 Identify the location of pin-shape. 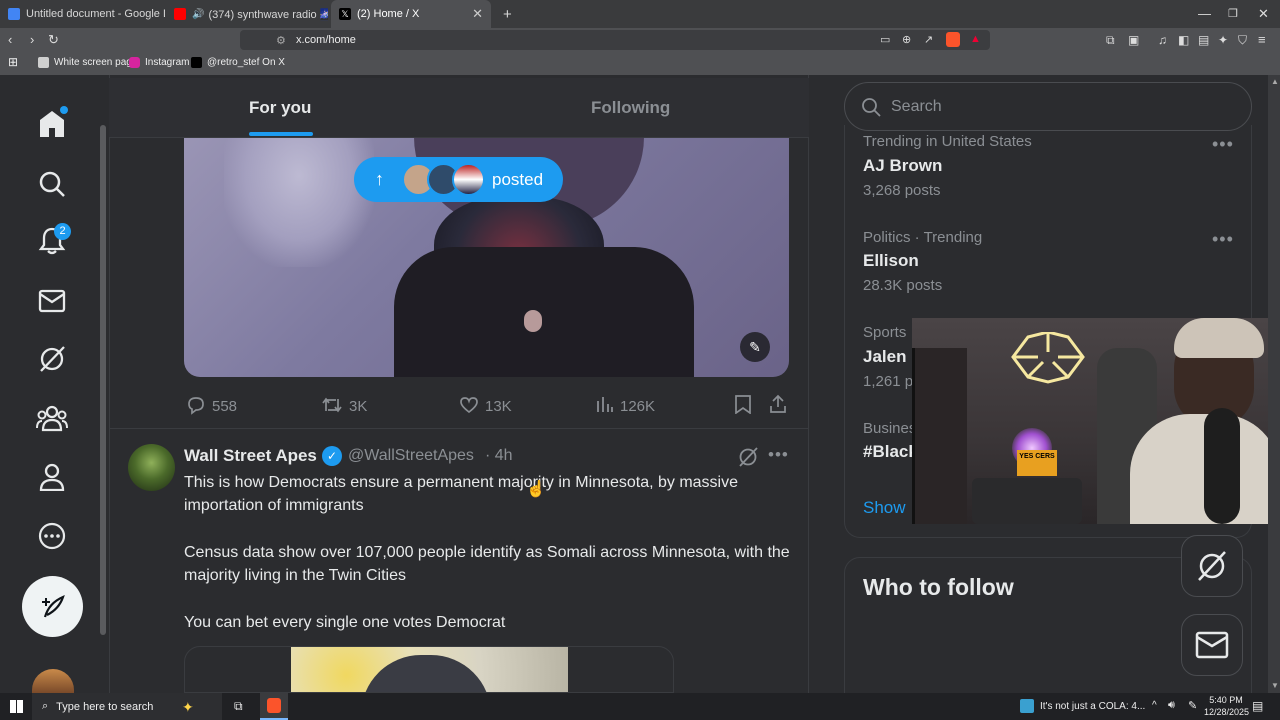
(533, 321).